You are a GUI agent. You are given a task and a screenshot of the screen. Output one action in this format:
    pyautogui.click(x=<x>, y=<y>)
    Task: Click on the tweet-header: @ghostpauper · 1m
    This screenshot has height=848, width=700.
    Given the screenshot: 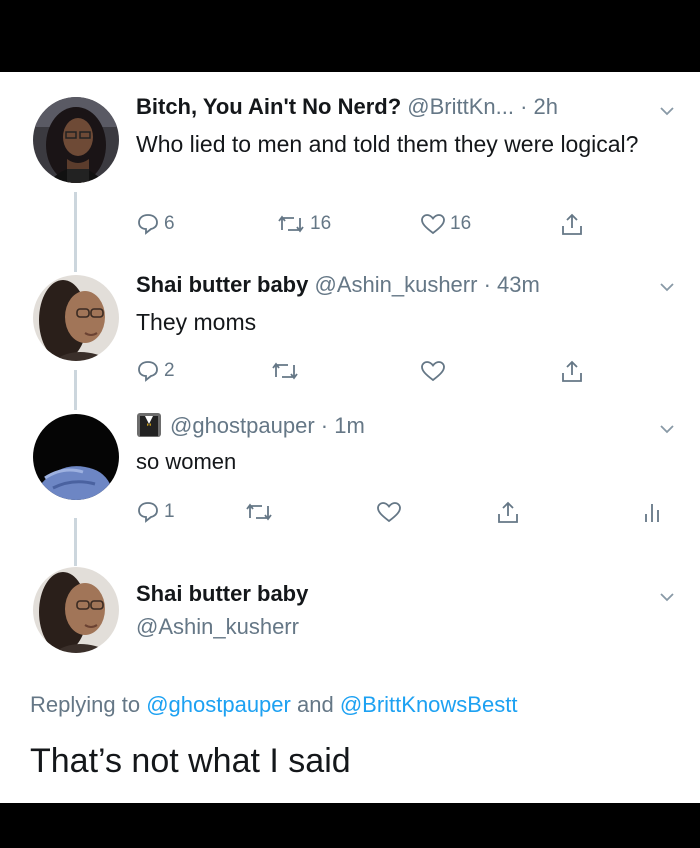 What is the action you would take?
    pyautogui.click(x=250, y=425)
    